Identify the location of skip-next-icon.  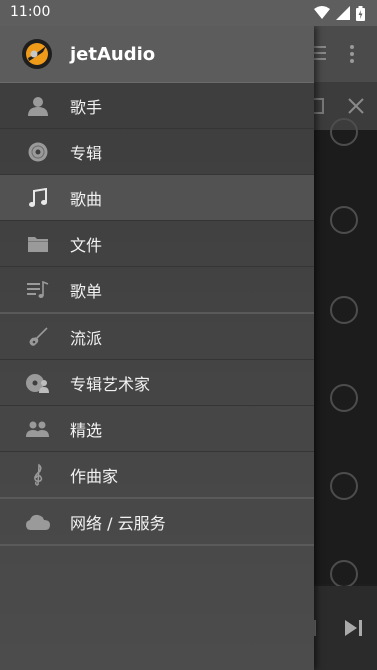
(354, 628).